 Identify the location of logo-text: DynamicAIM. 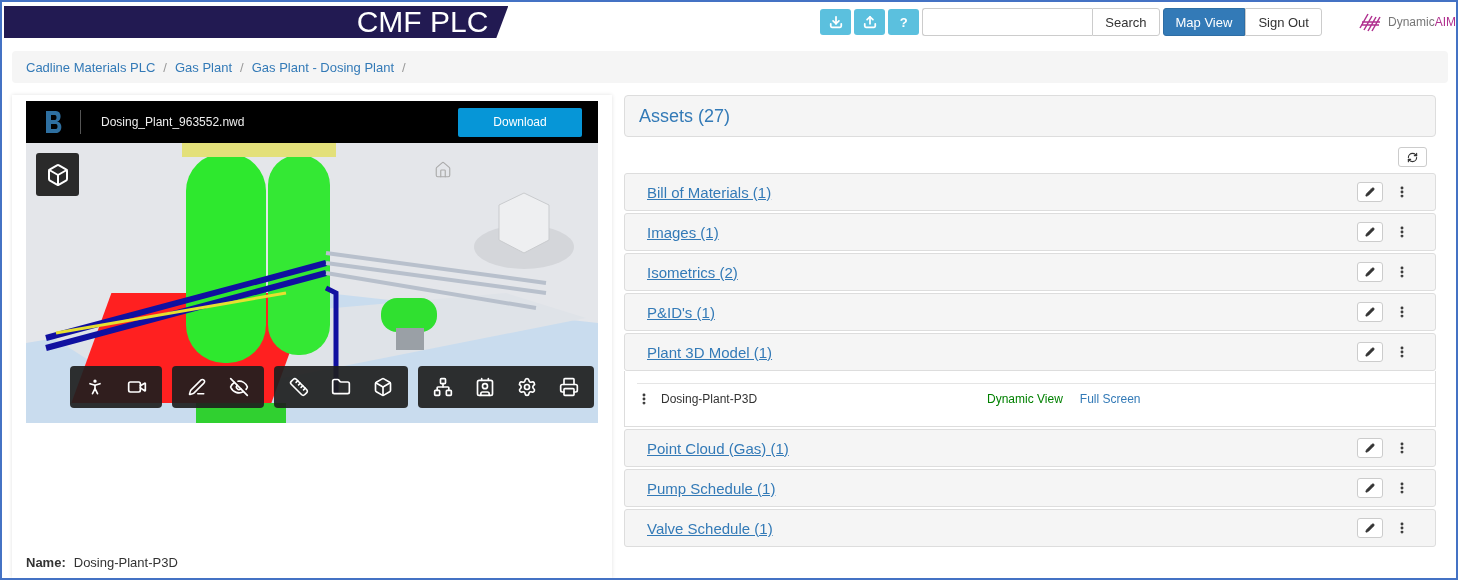
(1421, 22).